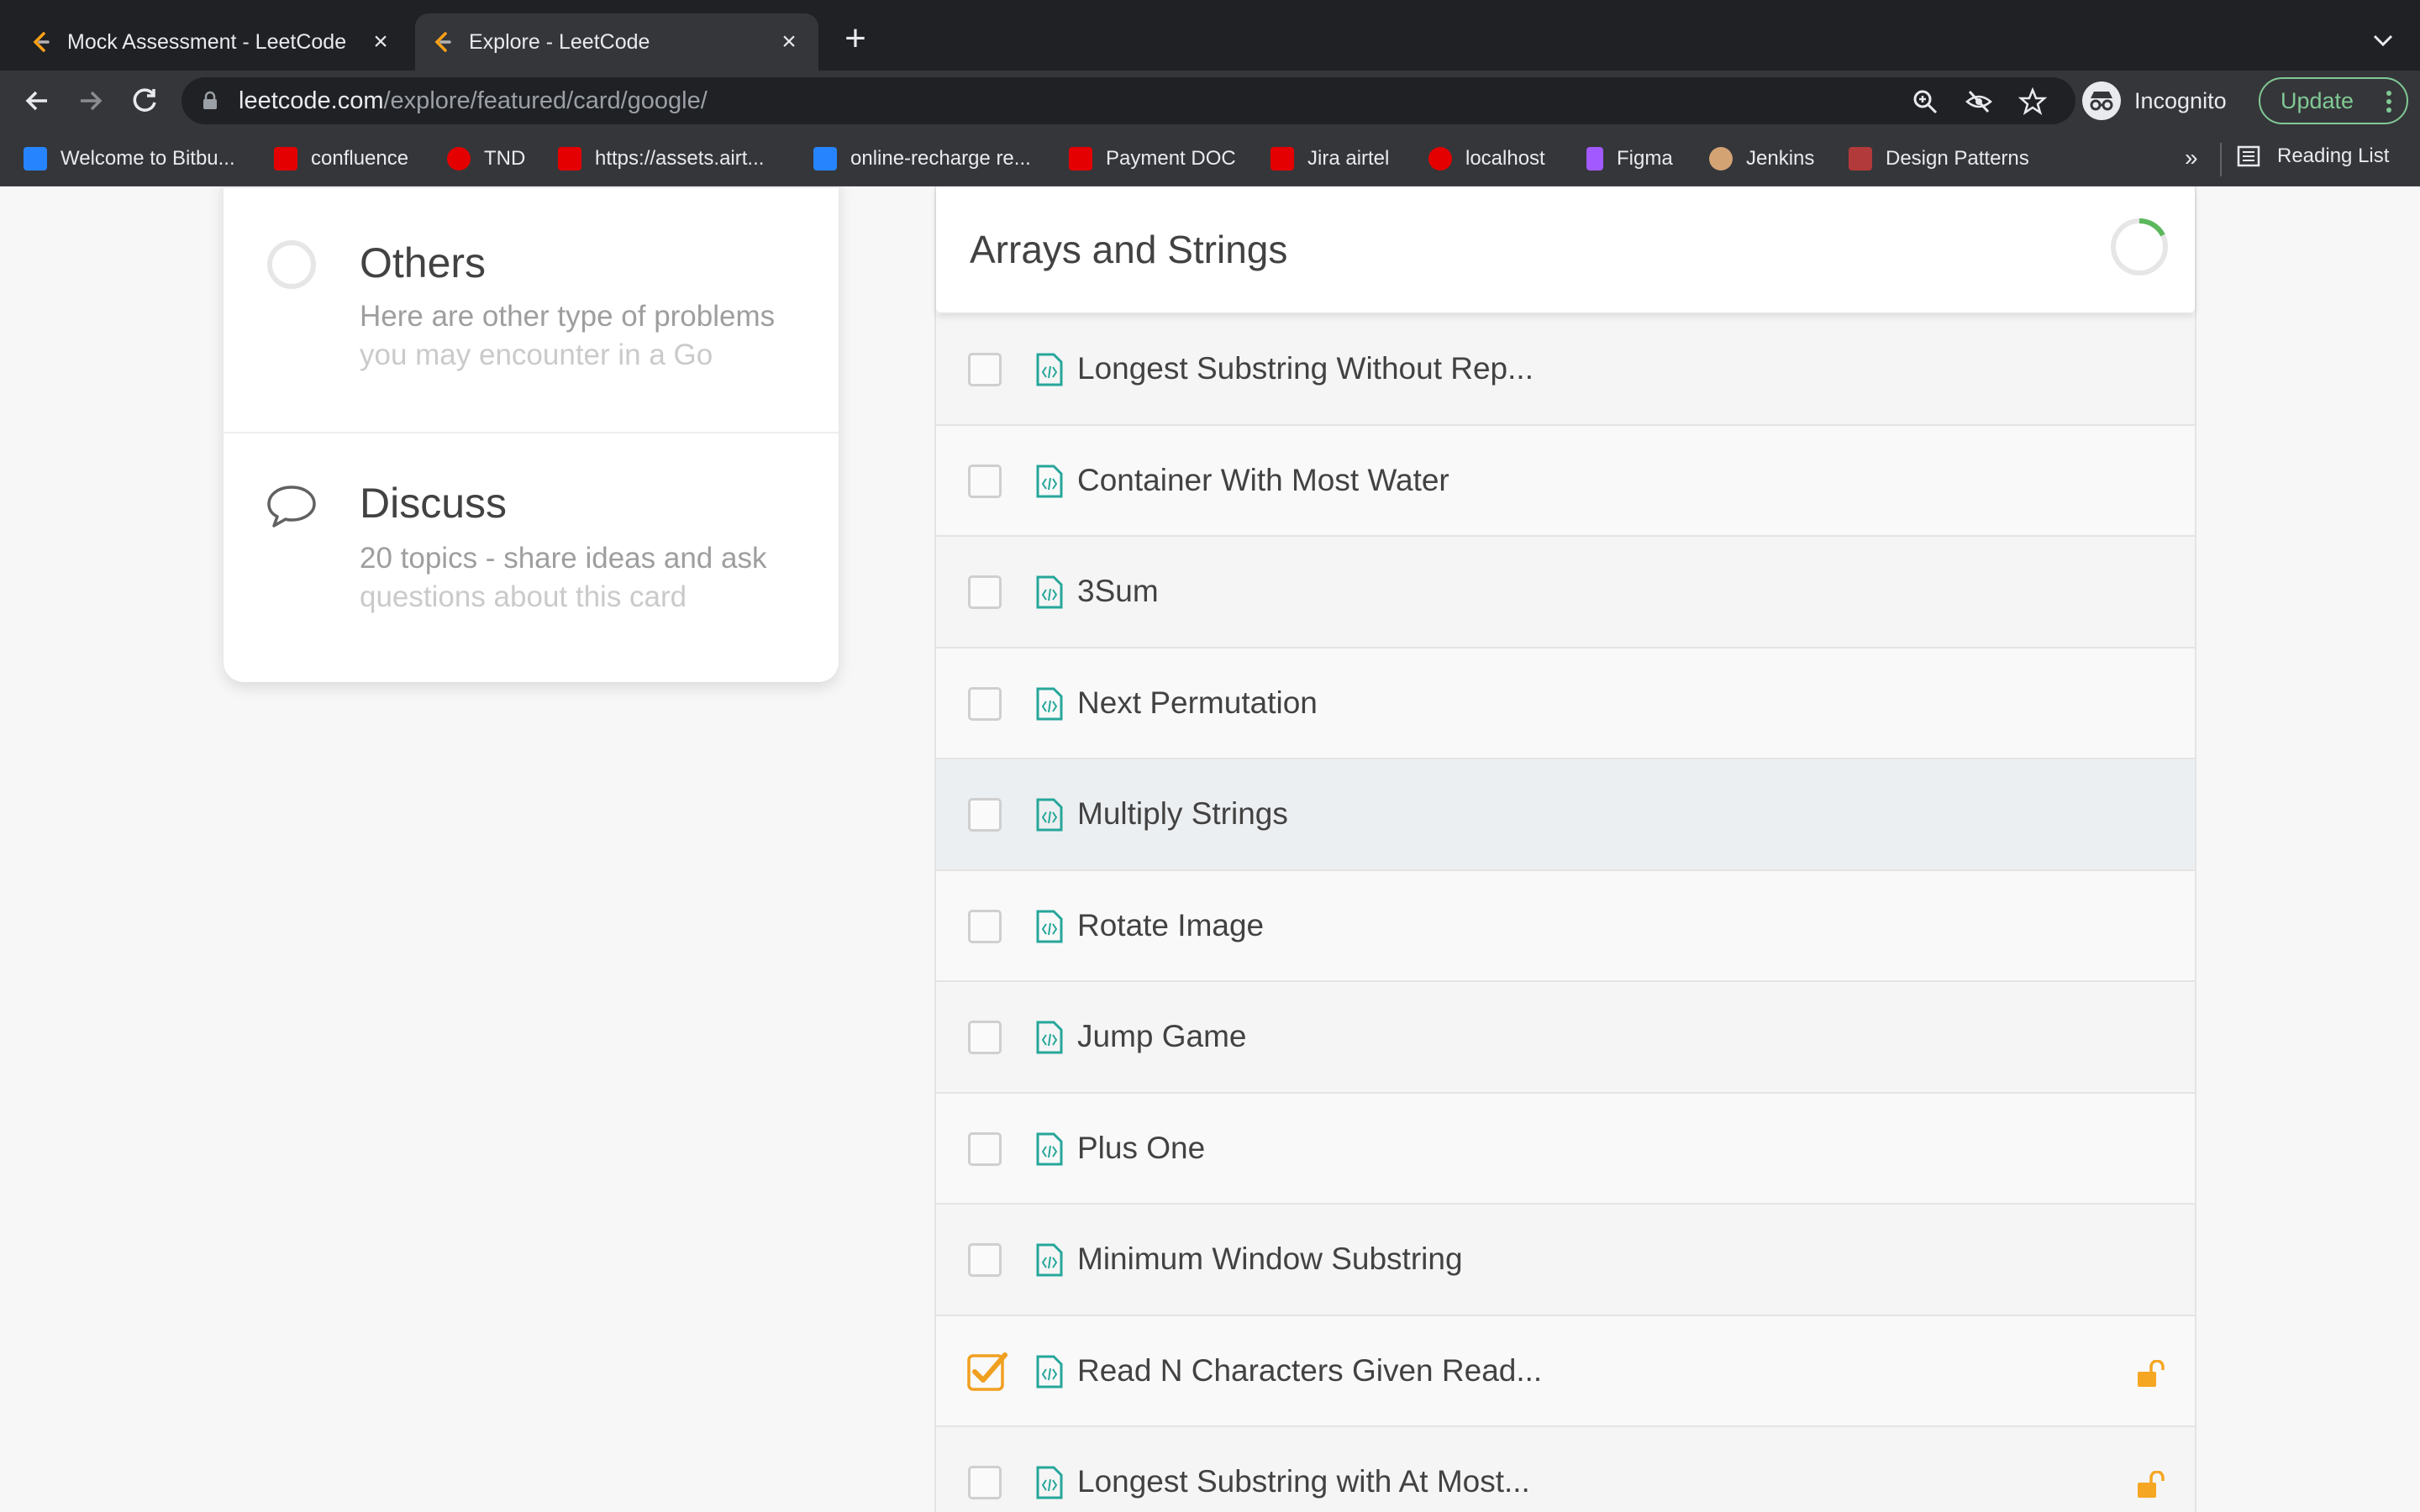  I want to click on bookmark-item: Jira airtel, so click(1329, 158).